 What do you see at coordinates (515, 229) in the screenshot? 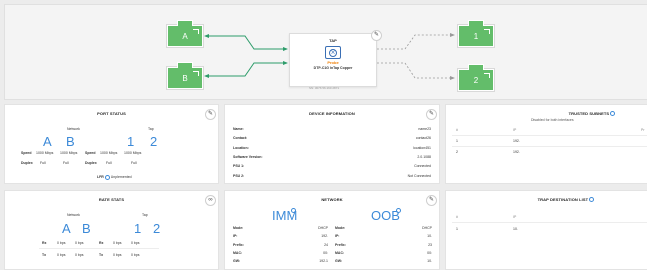
I see `trap-row-1-ip: 10.` at bounding box center [515, 229].